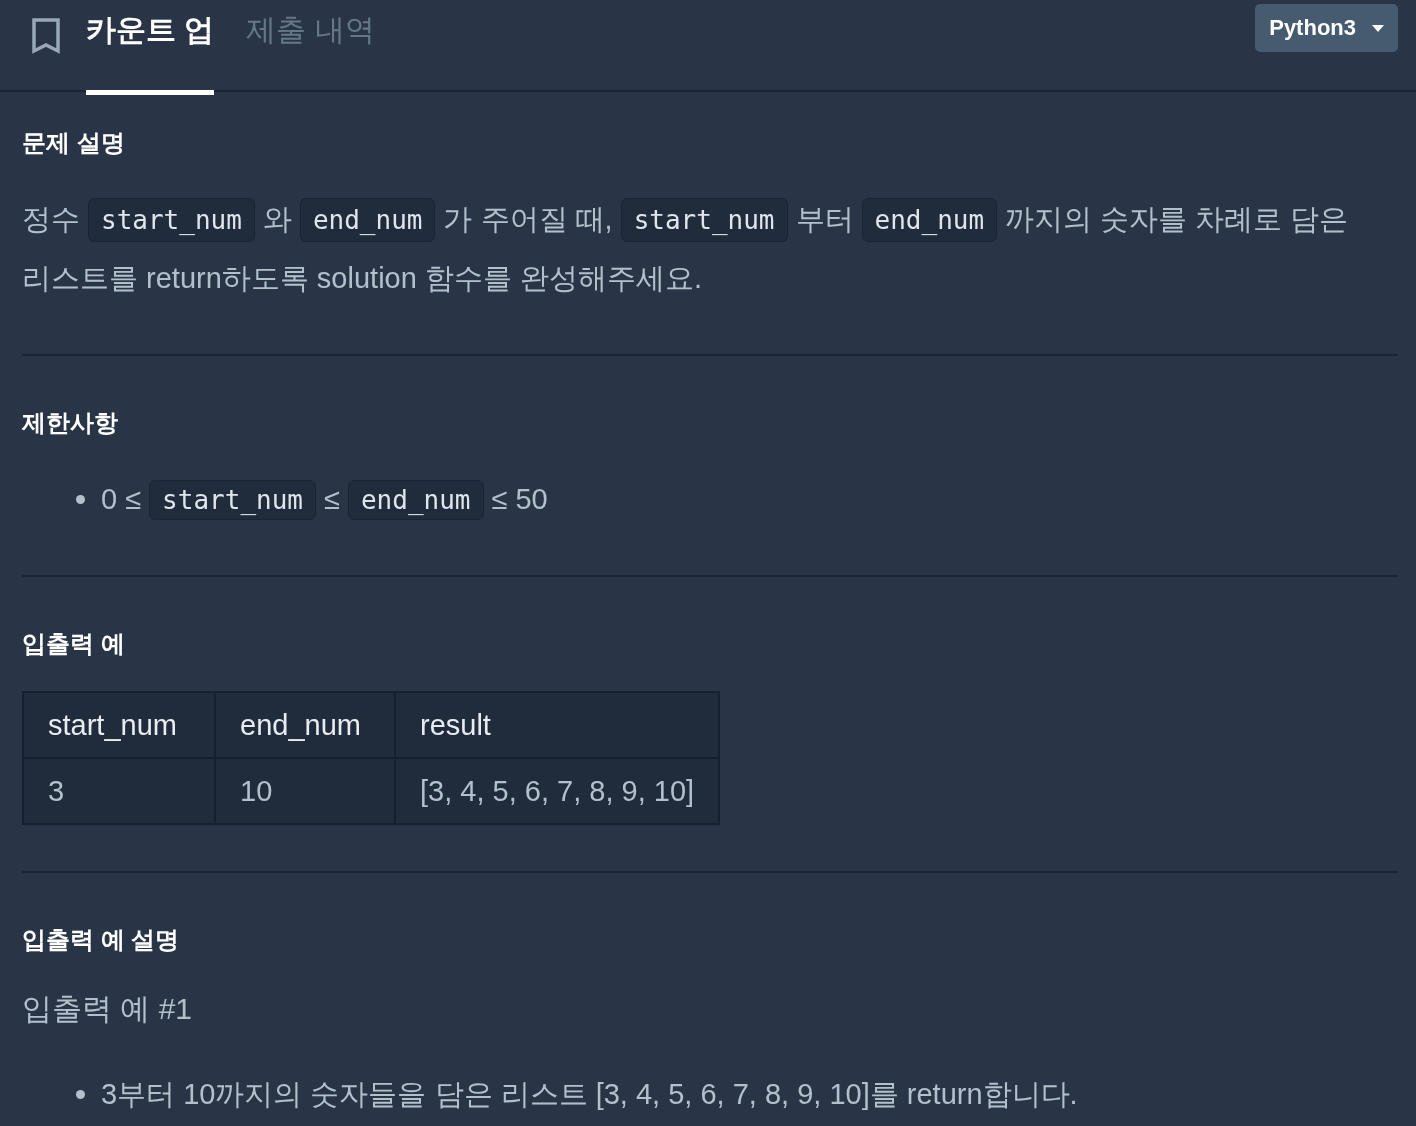 This screenshot has width=1416, height=1126. What do you see at coordinates (362, 278) in the screenshot?
I see `body-text: 리스트를 return하도록 solution 함수를 완성해주세요.` at bounding box center [362, 278].